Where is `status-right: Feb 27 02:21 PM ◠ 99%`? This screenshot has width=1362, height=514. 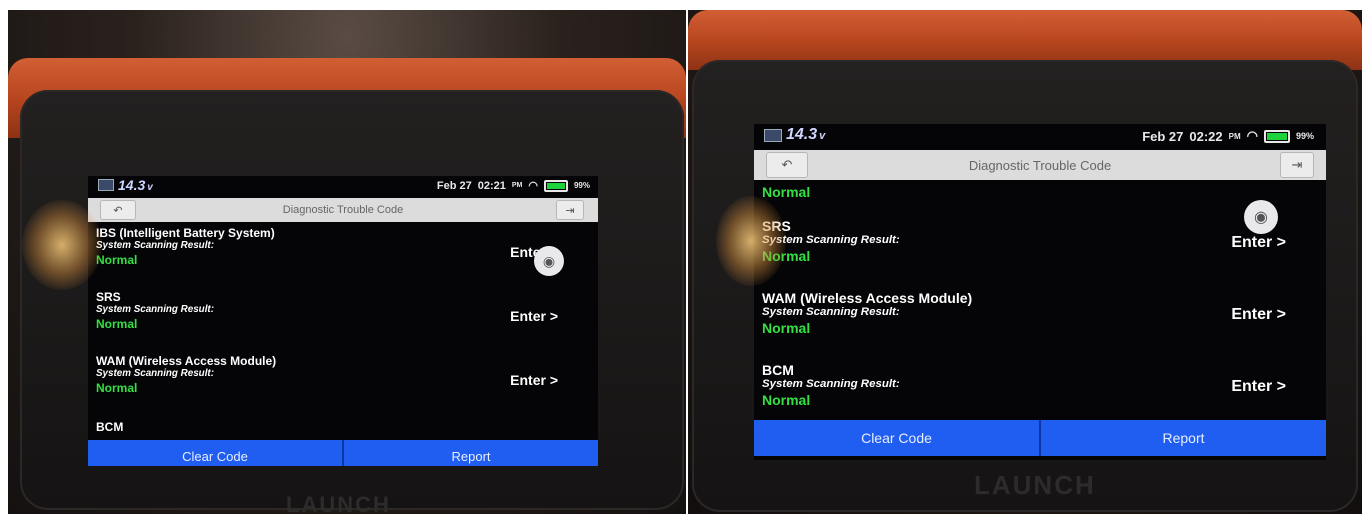 status-right: Feb 27 02:21 PM ◠ 99% is located at coordinates (513, 185).